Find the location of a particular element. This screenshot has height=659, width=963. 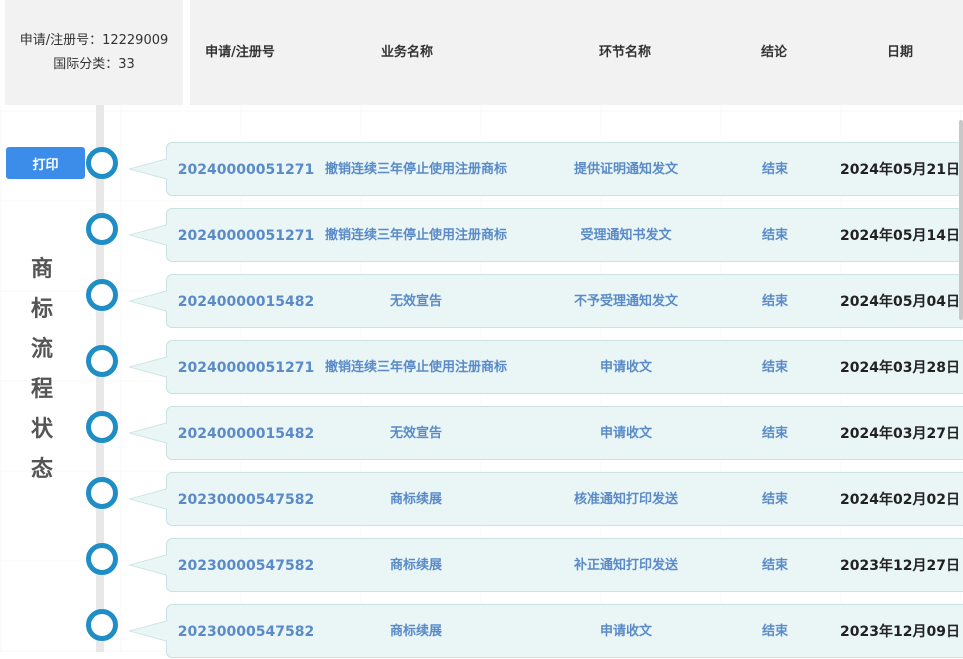

row-step: 补正通知打印发送 is located at coordinates (626, 565).